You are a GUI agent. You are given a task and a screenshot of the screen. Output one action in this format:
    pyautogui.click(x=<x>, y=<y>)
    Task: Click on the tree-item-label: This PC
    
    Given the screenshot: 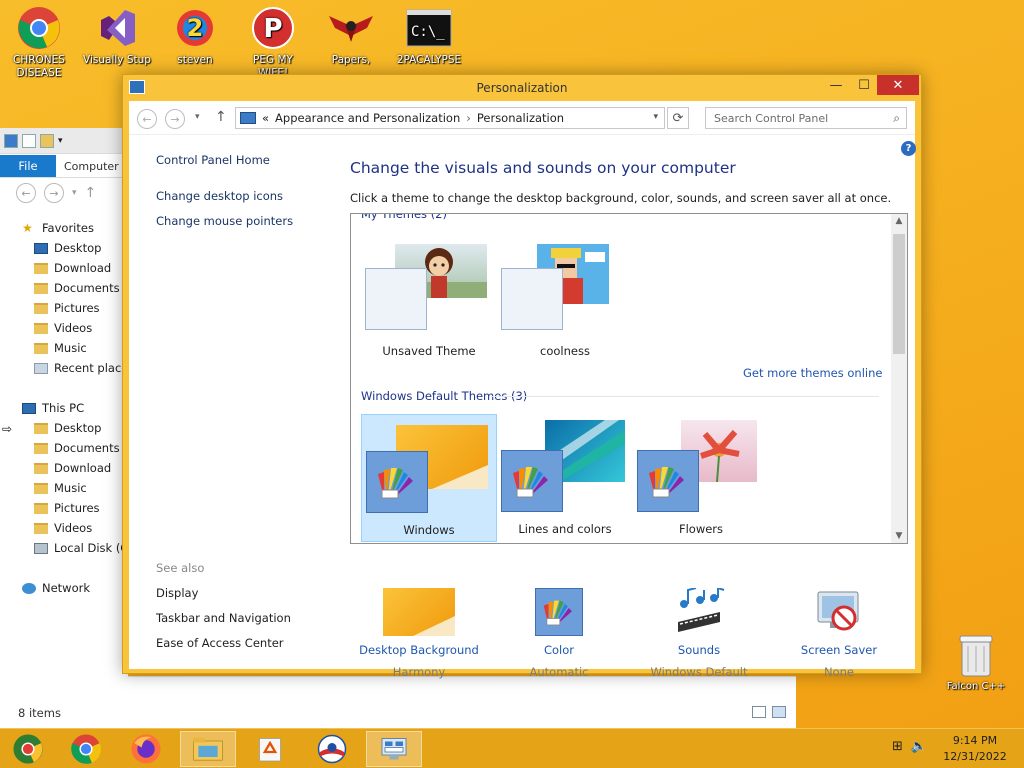 What is the action you would take?
    pyautogui.click(x=63, y=408)
    